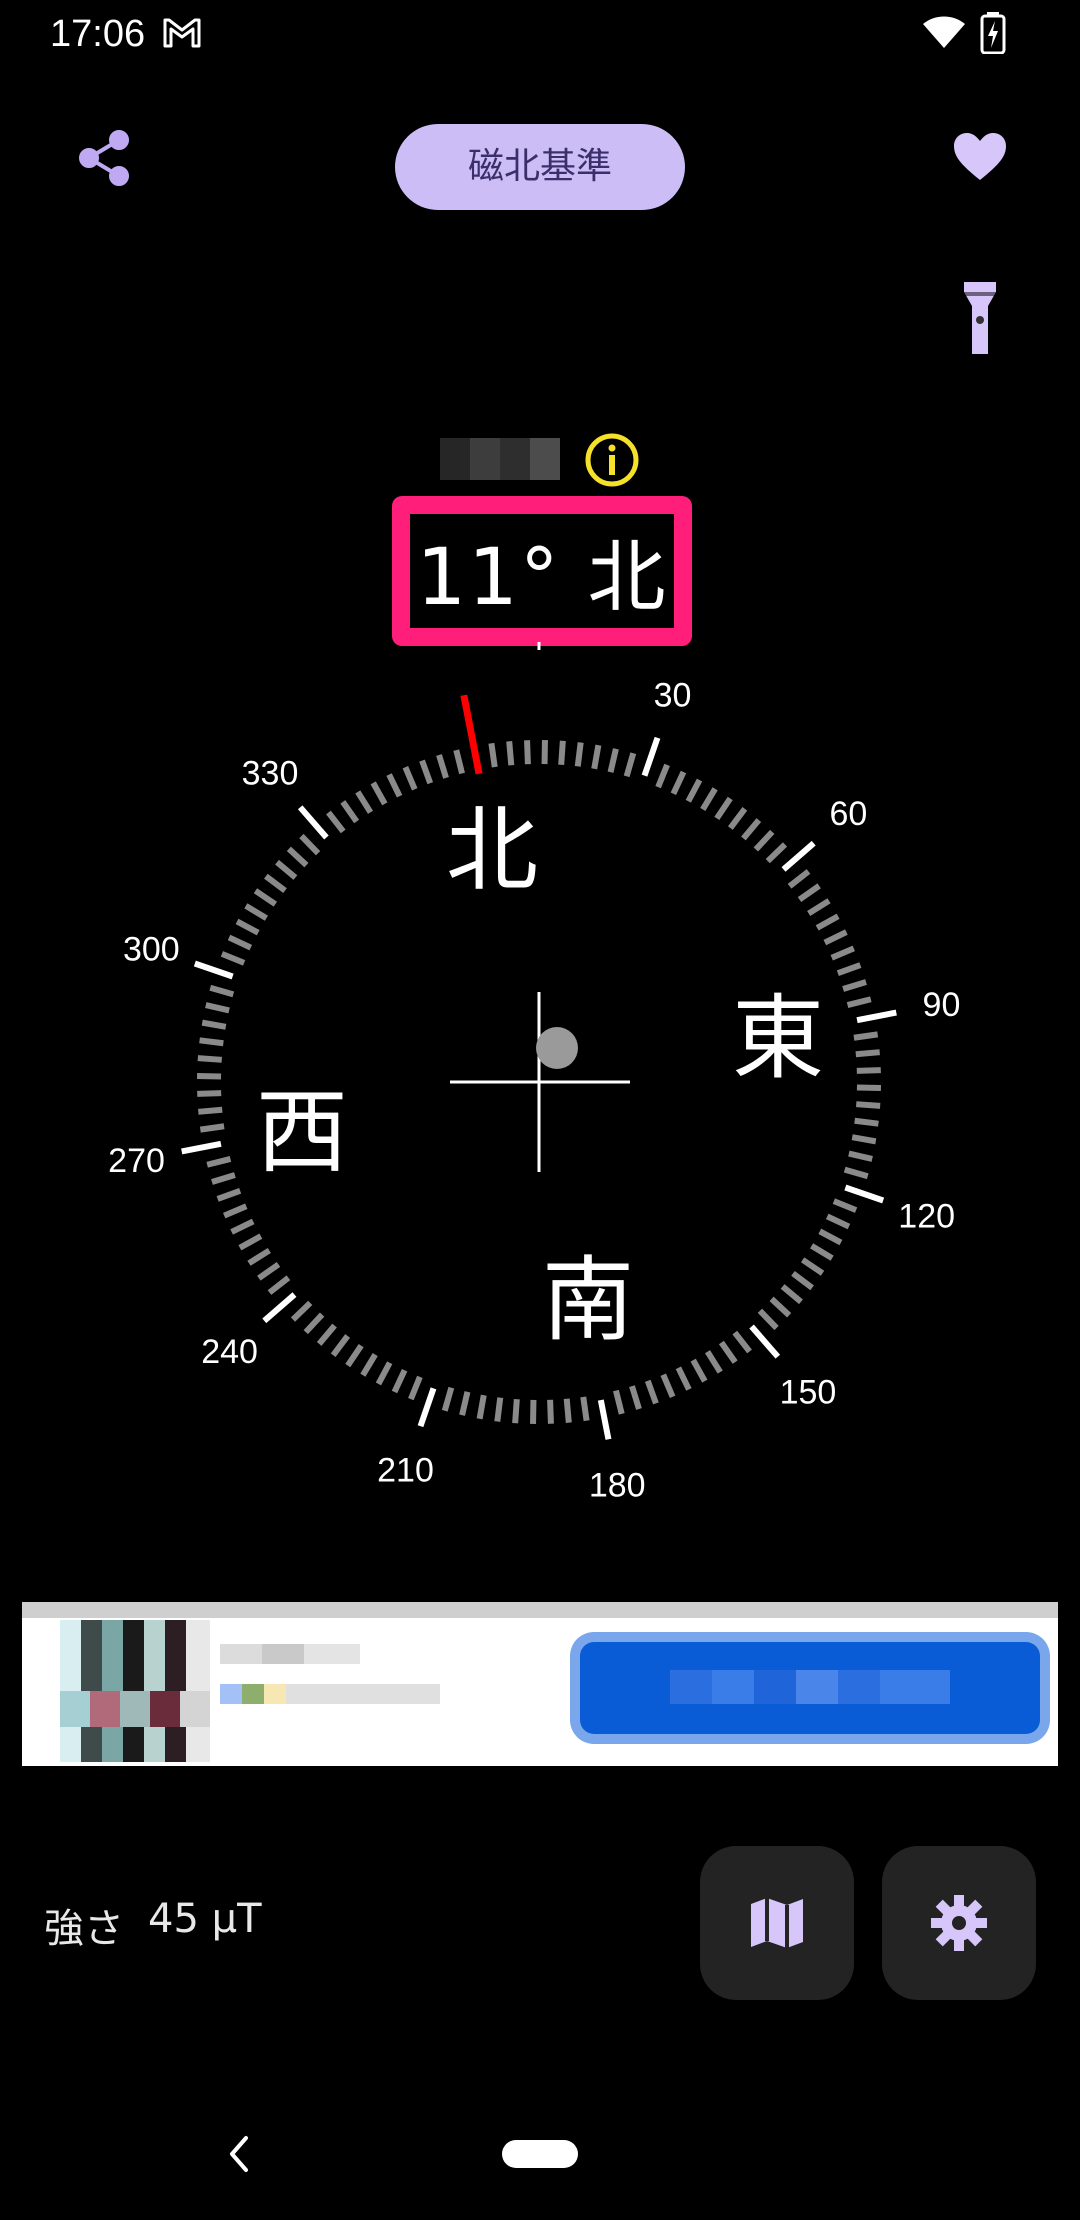 This screenshot has width=1080, height=2220. I want to click on degree-label: 120, so click(926, 1216).